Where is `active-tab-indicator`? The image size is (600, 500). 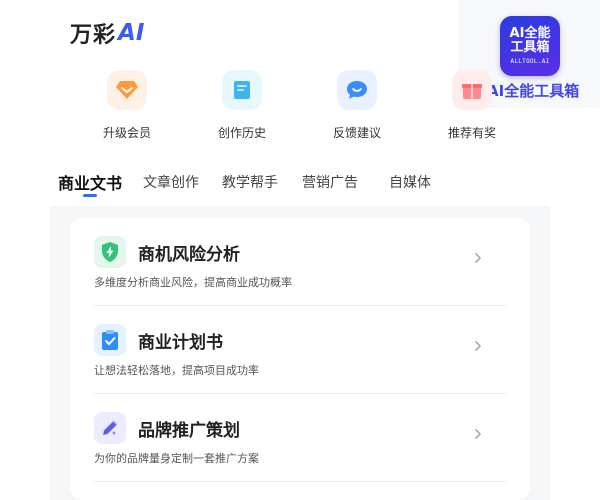 active-tab-indicator is located at coordinates (90, 195).